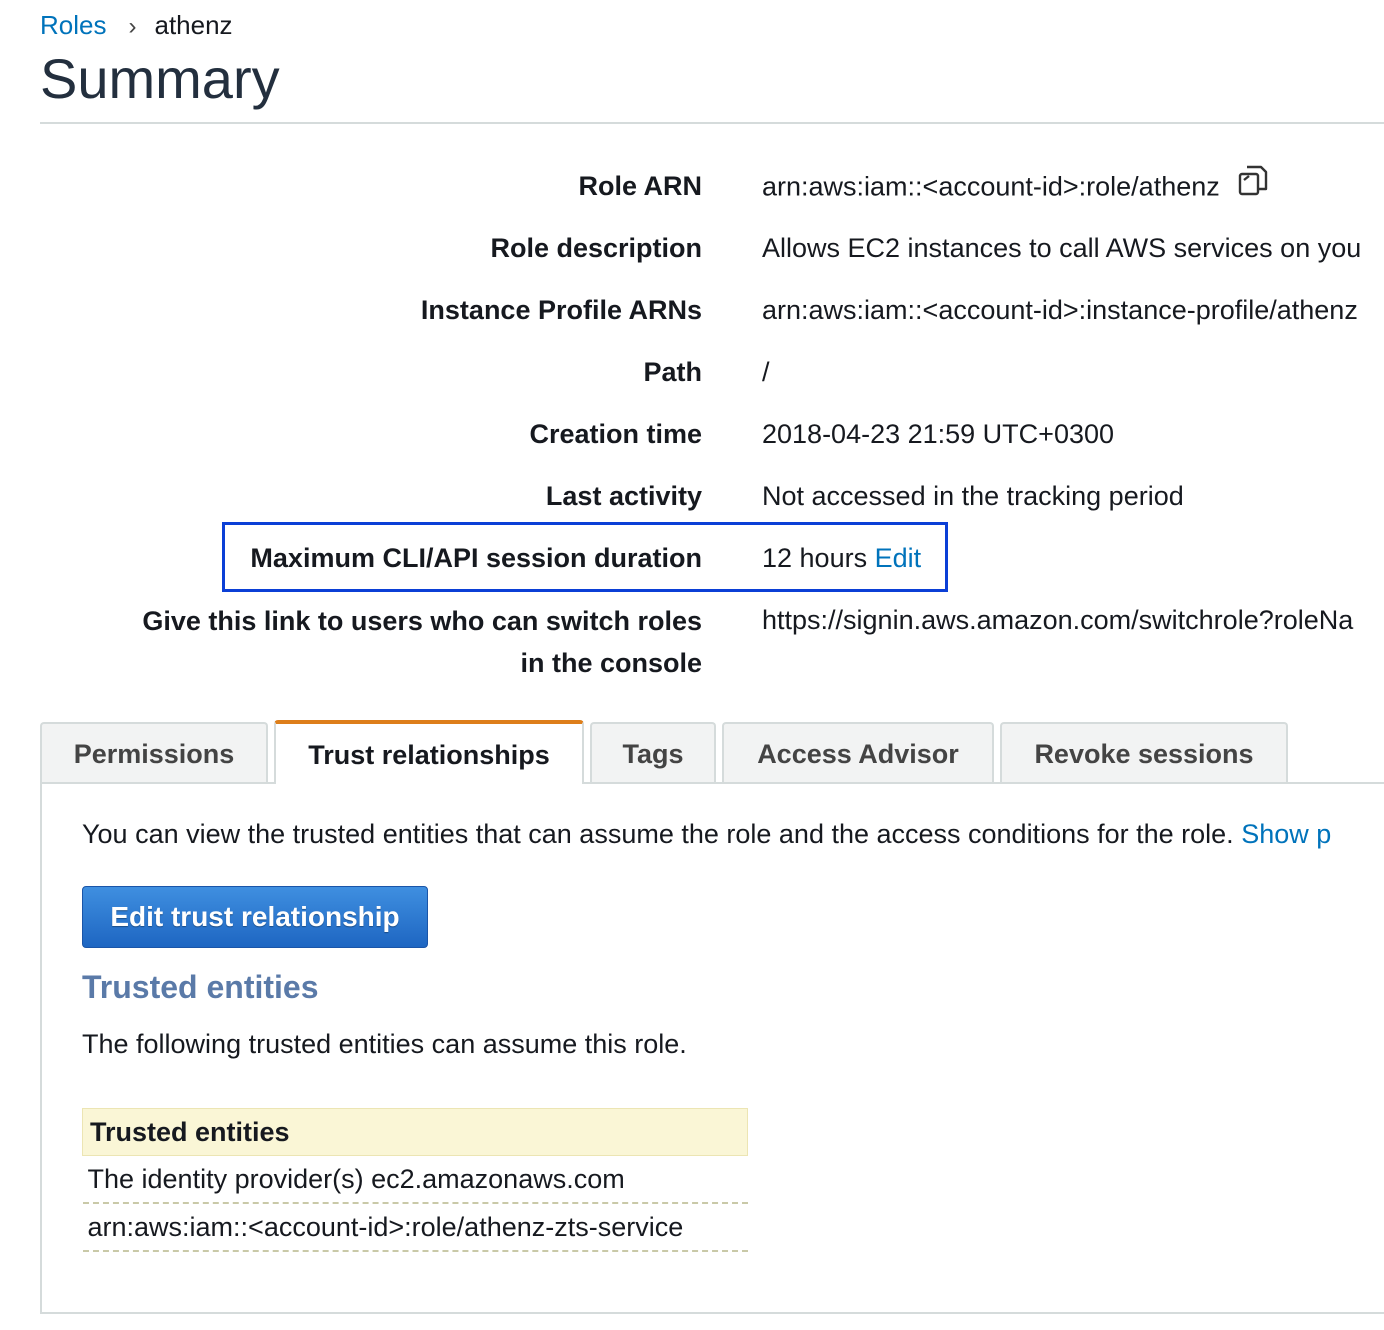  I want to click on last-activity-label: Last activity, so click(623, 496).